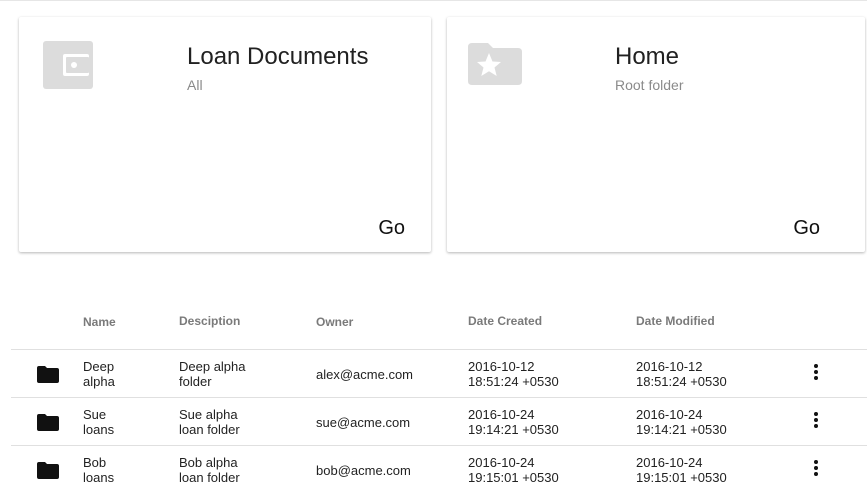 The width and height of the screenshot is (867, 498). What do you see at coordinates (513, 470) in the screenshot?
I see `cell-date-created: 2016-10-24 19:15:01 +0530` at bounding box center [513, 470].